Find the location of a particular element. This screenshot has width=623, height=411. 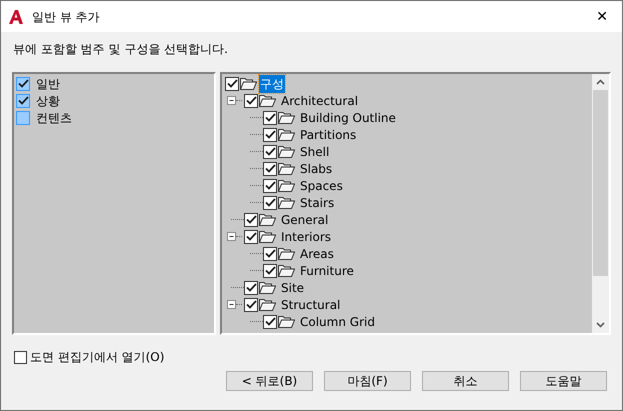

tree-item-label: Column Grid is located at coordinates (337, 321).